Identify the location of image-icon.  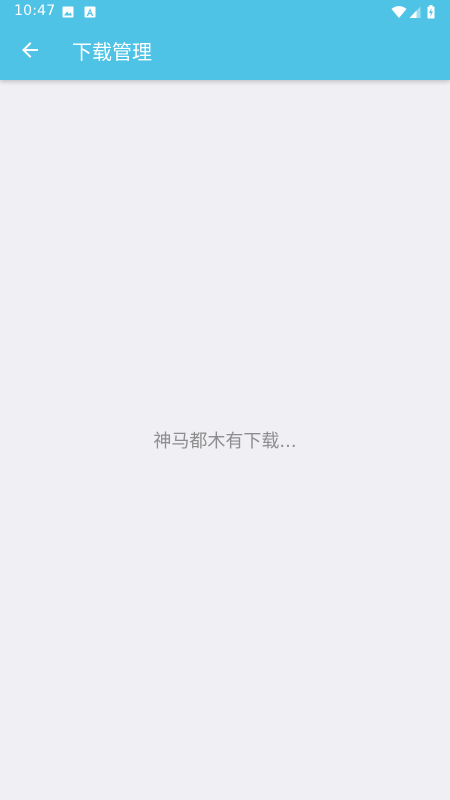
(68, 12).